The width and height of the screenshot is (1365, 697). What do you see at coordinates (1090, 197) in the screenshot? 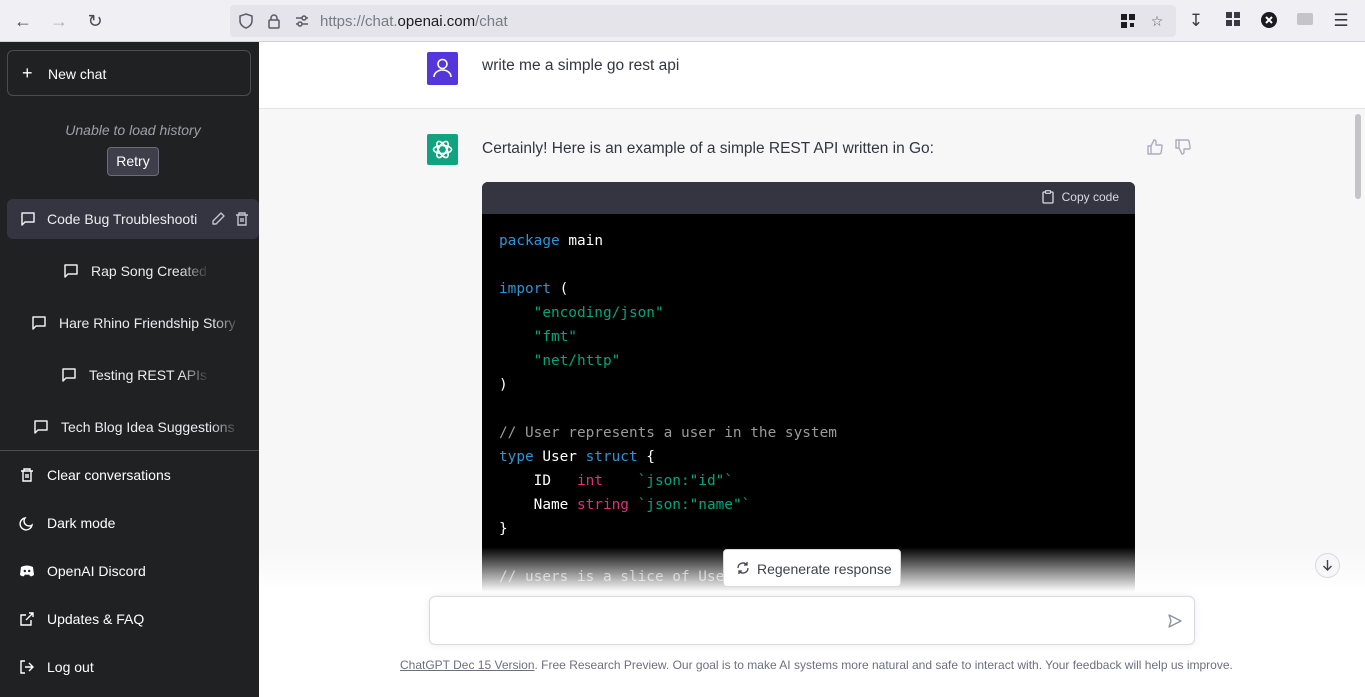
I see `copy-code-label: Copy code` at bounding box center [1090, 197].